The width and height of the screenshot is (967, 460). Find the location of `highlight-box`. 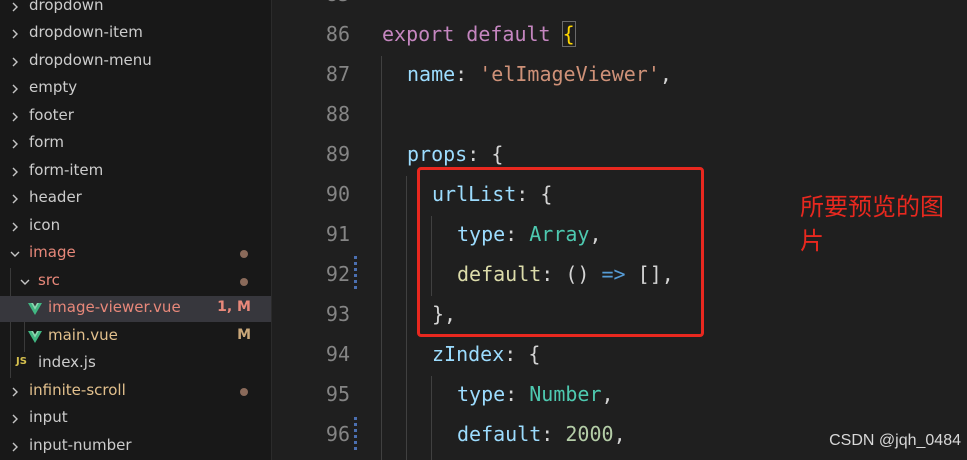

highlight-box is located at coordinates (560, 252).